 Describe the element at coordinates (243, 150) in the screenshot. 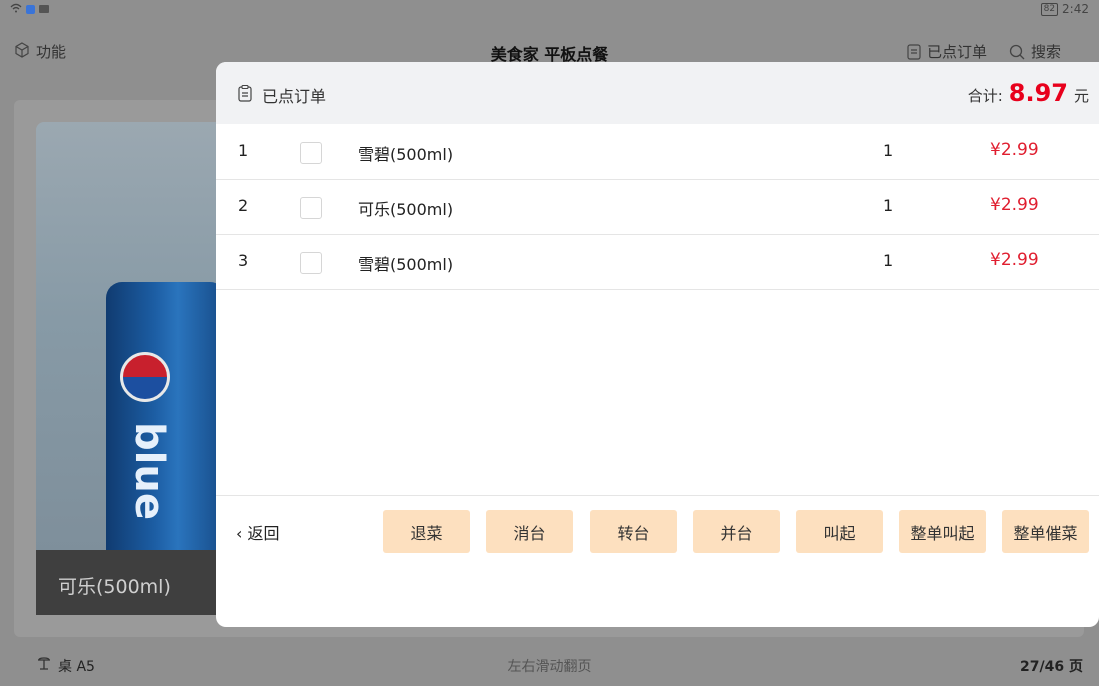

I see `row-index: 1` at that location.